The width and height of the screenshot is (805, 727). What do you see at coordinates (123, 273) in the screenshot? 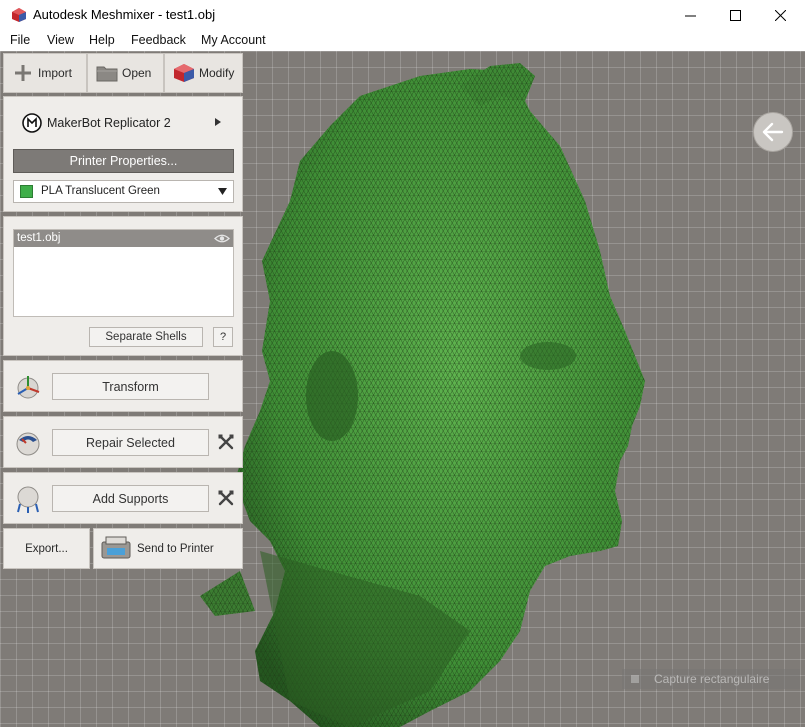
I see `object-list: test1.obj` at bounding box center [123, 273].